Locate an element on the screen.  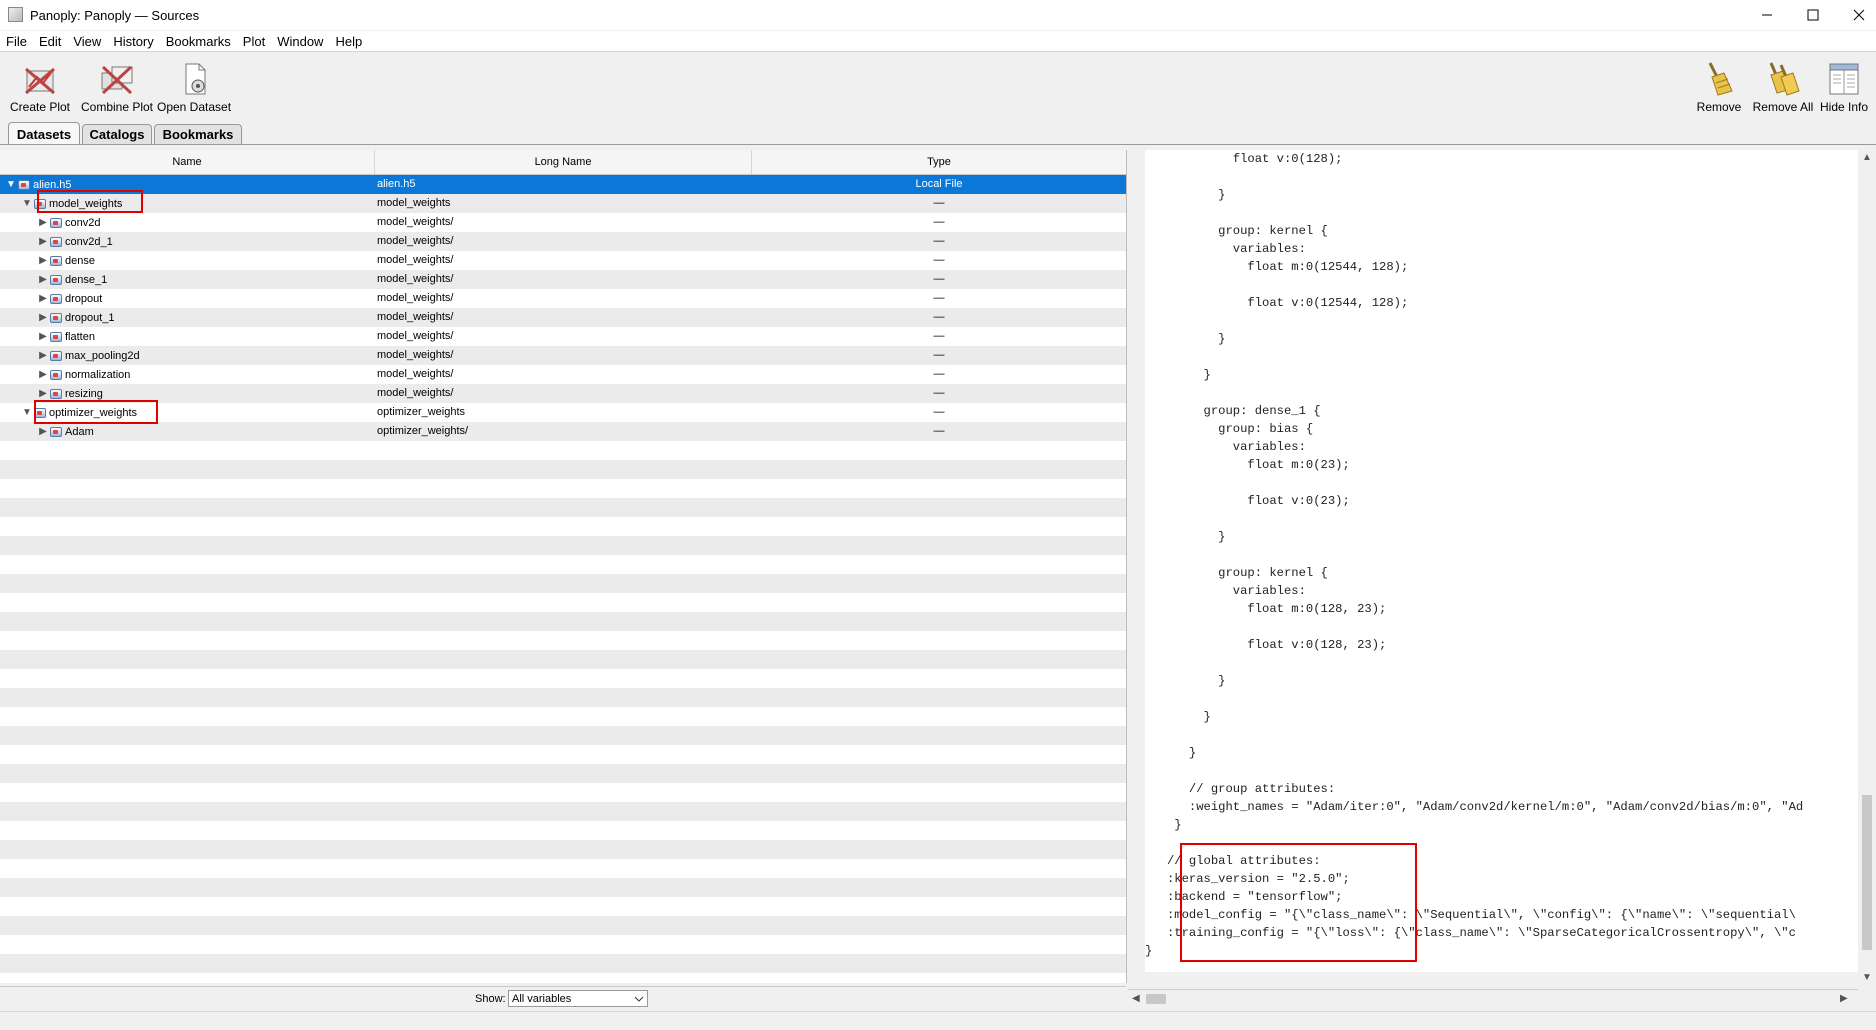
info-vertical-scrollbar: ▲ ▼ is located at coordinates (1867, 578).